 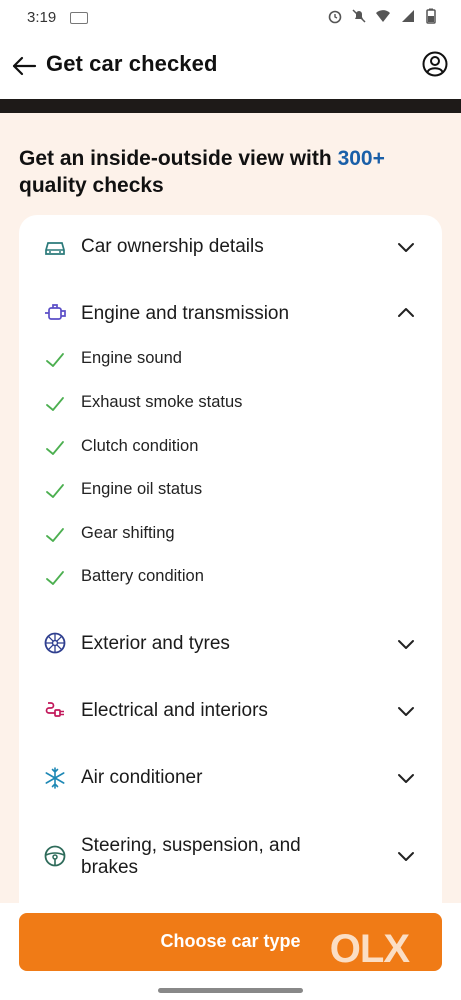 What do you see at coordinates (335, 16) in the screenshot?
I see `alarm-icon` at bounding box center [335, 16].